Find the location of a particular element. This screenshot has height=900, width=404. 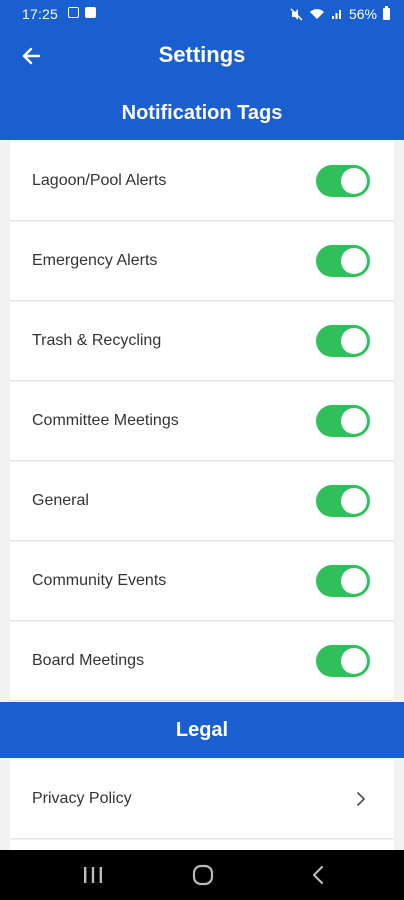

tag-label: Community Events is located at coordinates (99, 580).